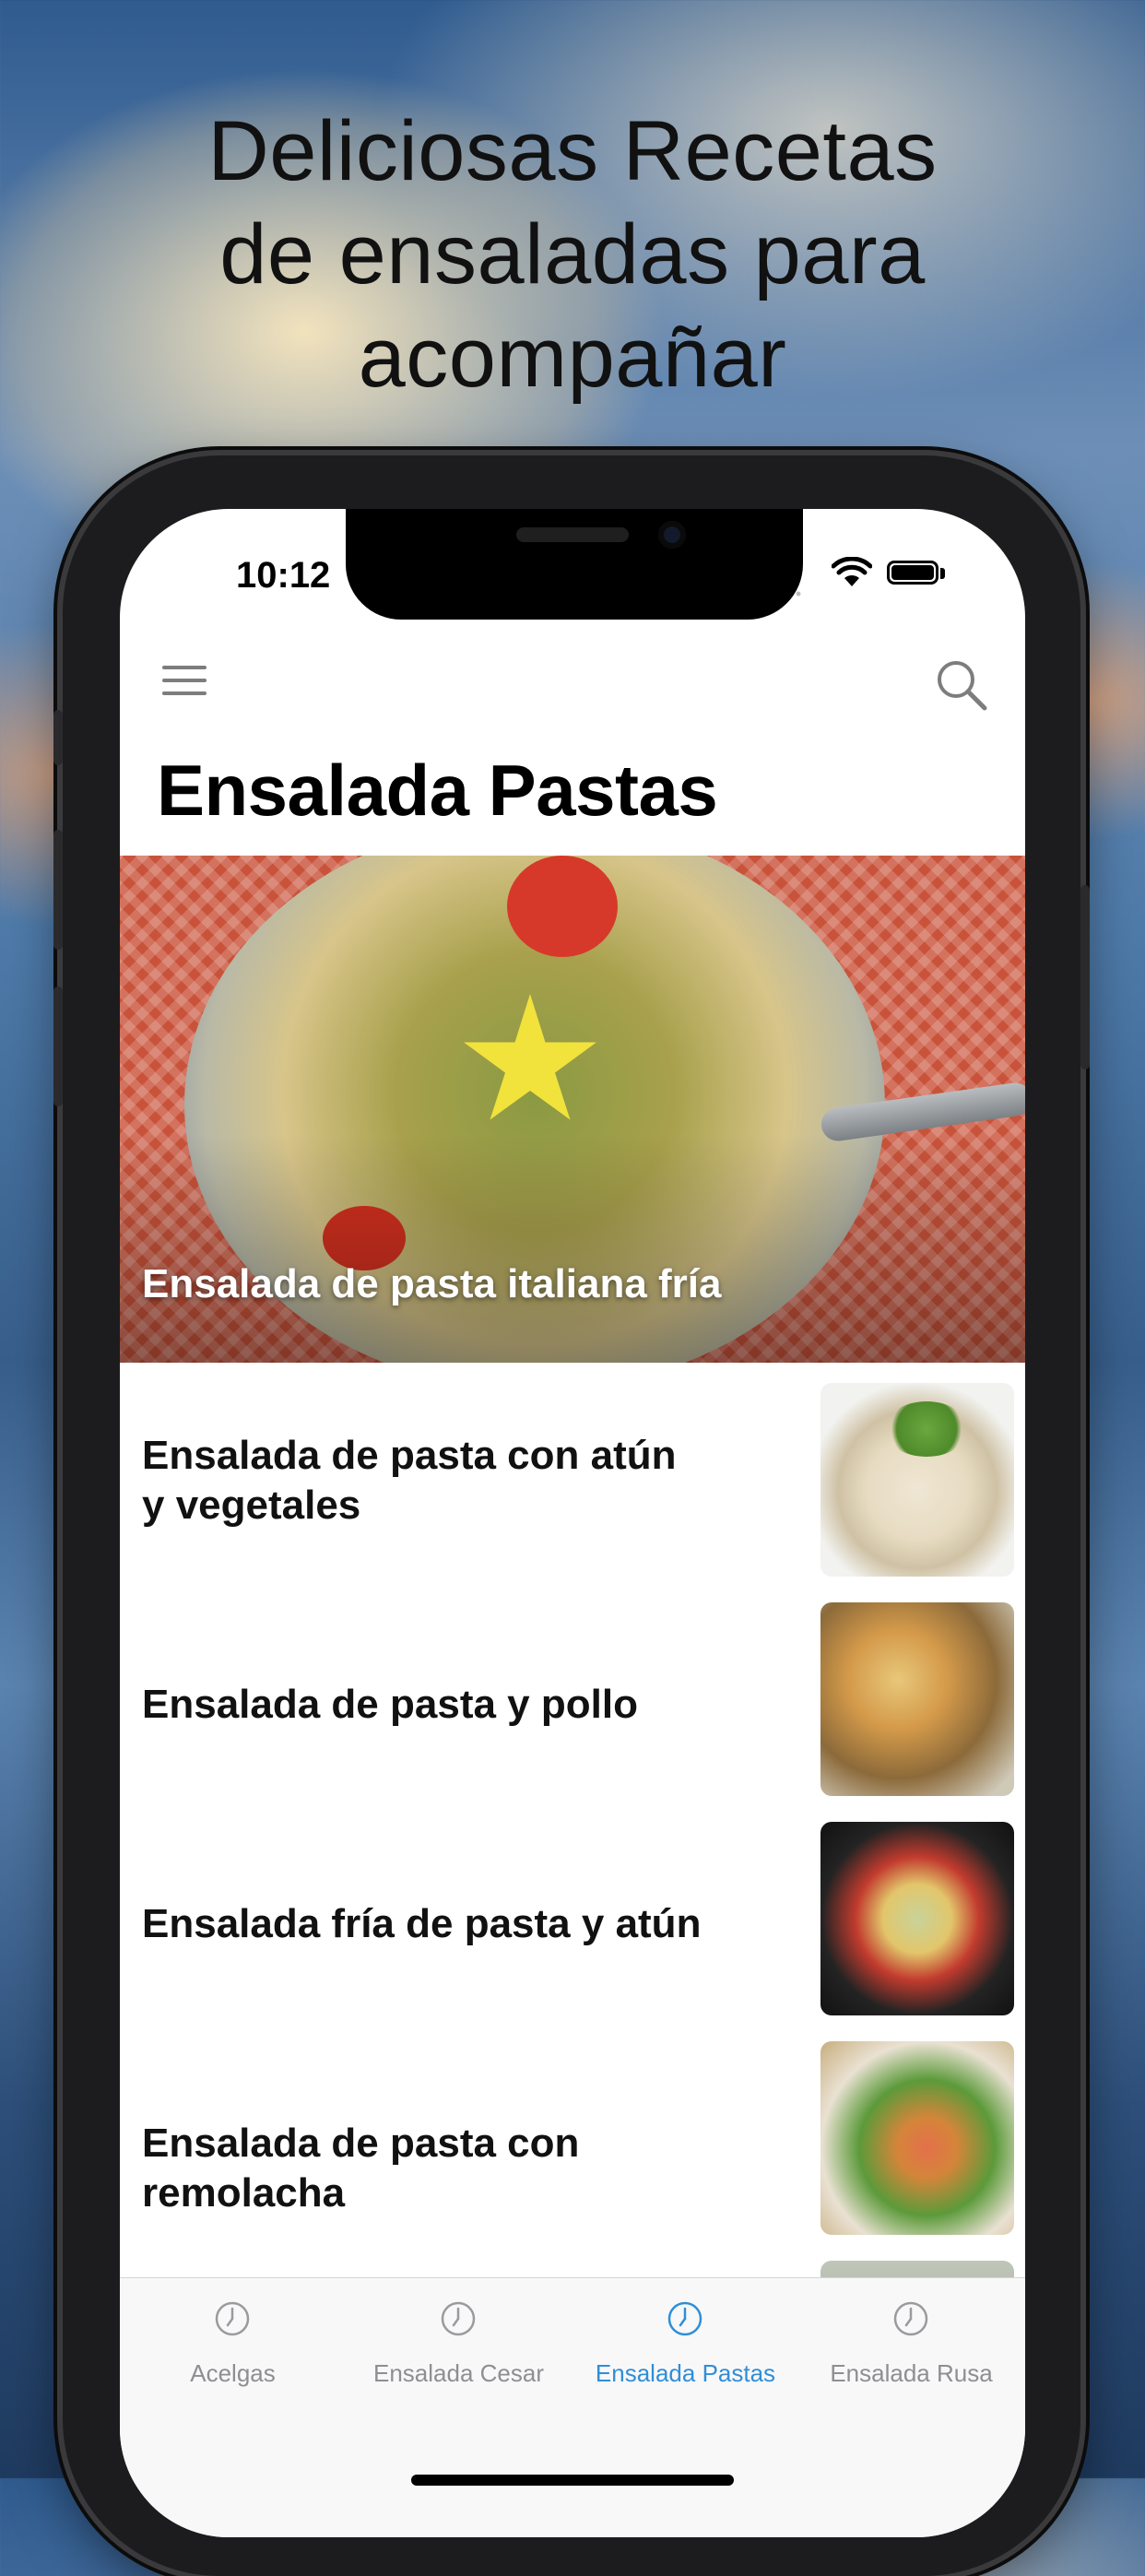  What do you see at coordinates (58, 890) in the screenshot?
I see `phone-volume-up` at bounding box center [58, 890].